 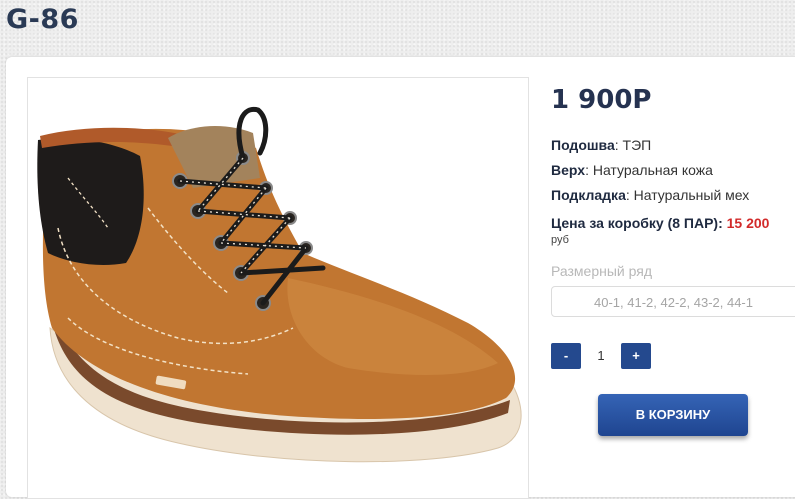 I want to click on quantity-increase-button: +, so click(x=636, y=356).